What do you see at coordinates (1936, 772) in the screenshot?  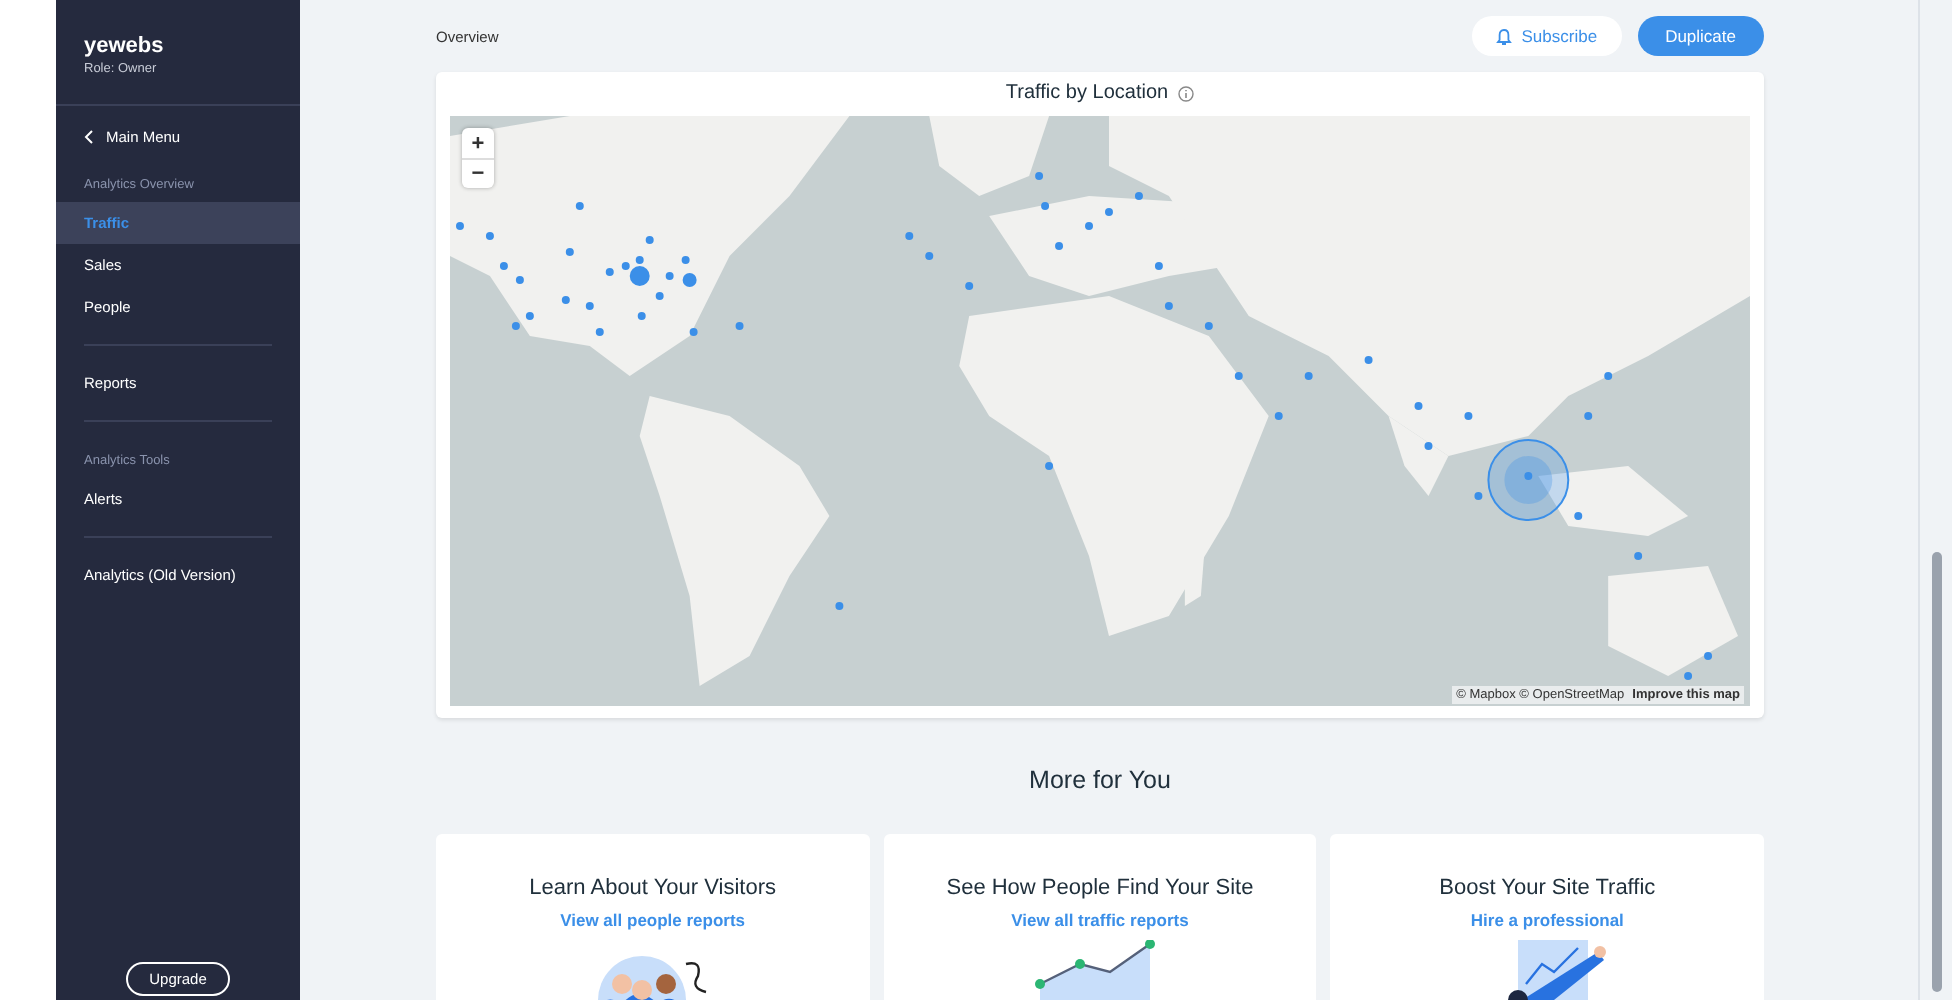 I see `scrollbar-thumb` at bounding box center [1936, 772].